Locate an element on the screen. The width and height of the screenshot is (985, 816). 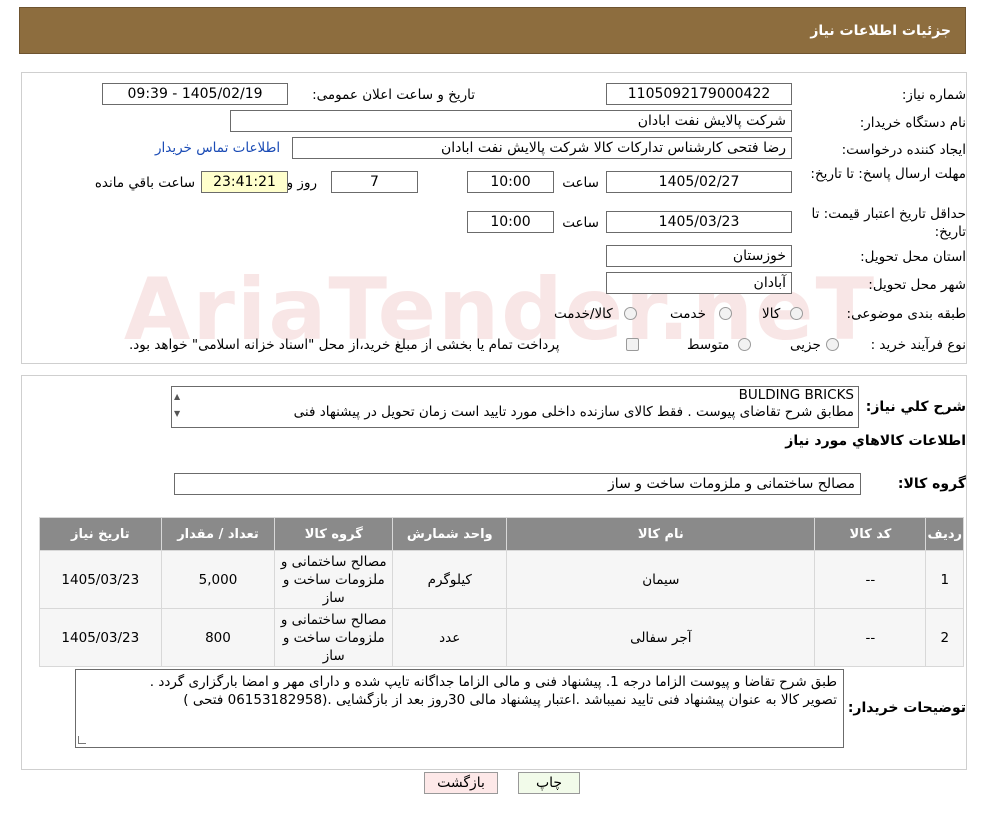
cell-name: آجر سفالی is located at coordinates (661, 637).